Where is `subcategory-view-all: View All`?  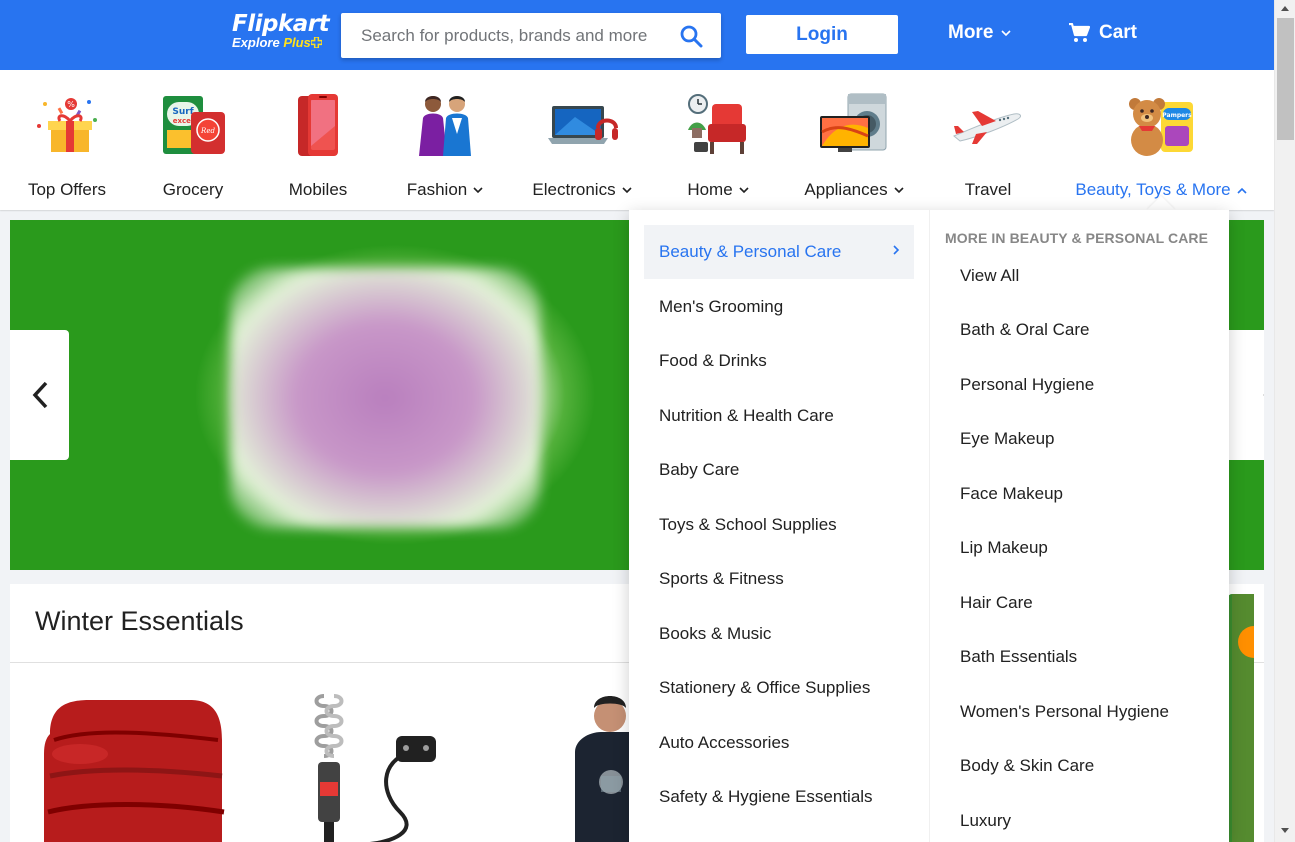
subcategory-view-all: View All is located at coordinates (989, 276).